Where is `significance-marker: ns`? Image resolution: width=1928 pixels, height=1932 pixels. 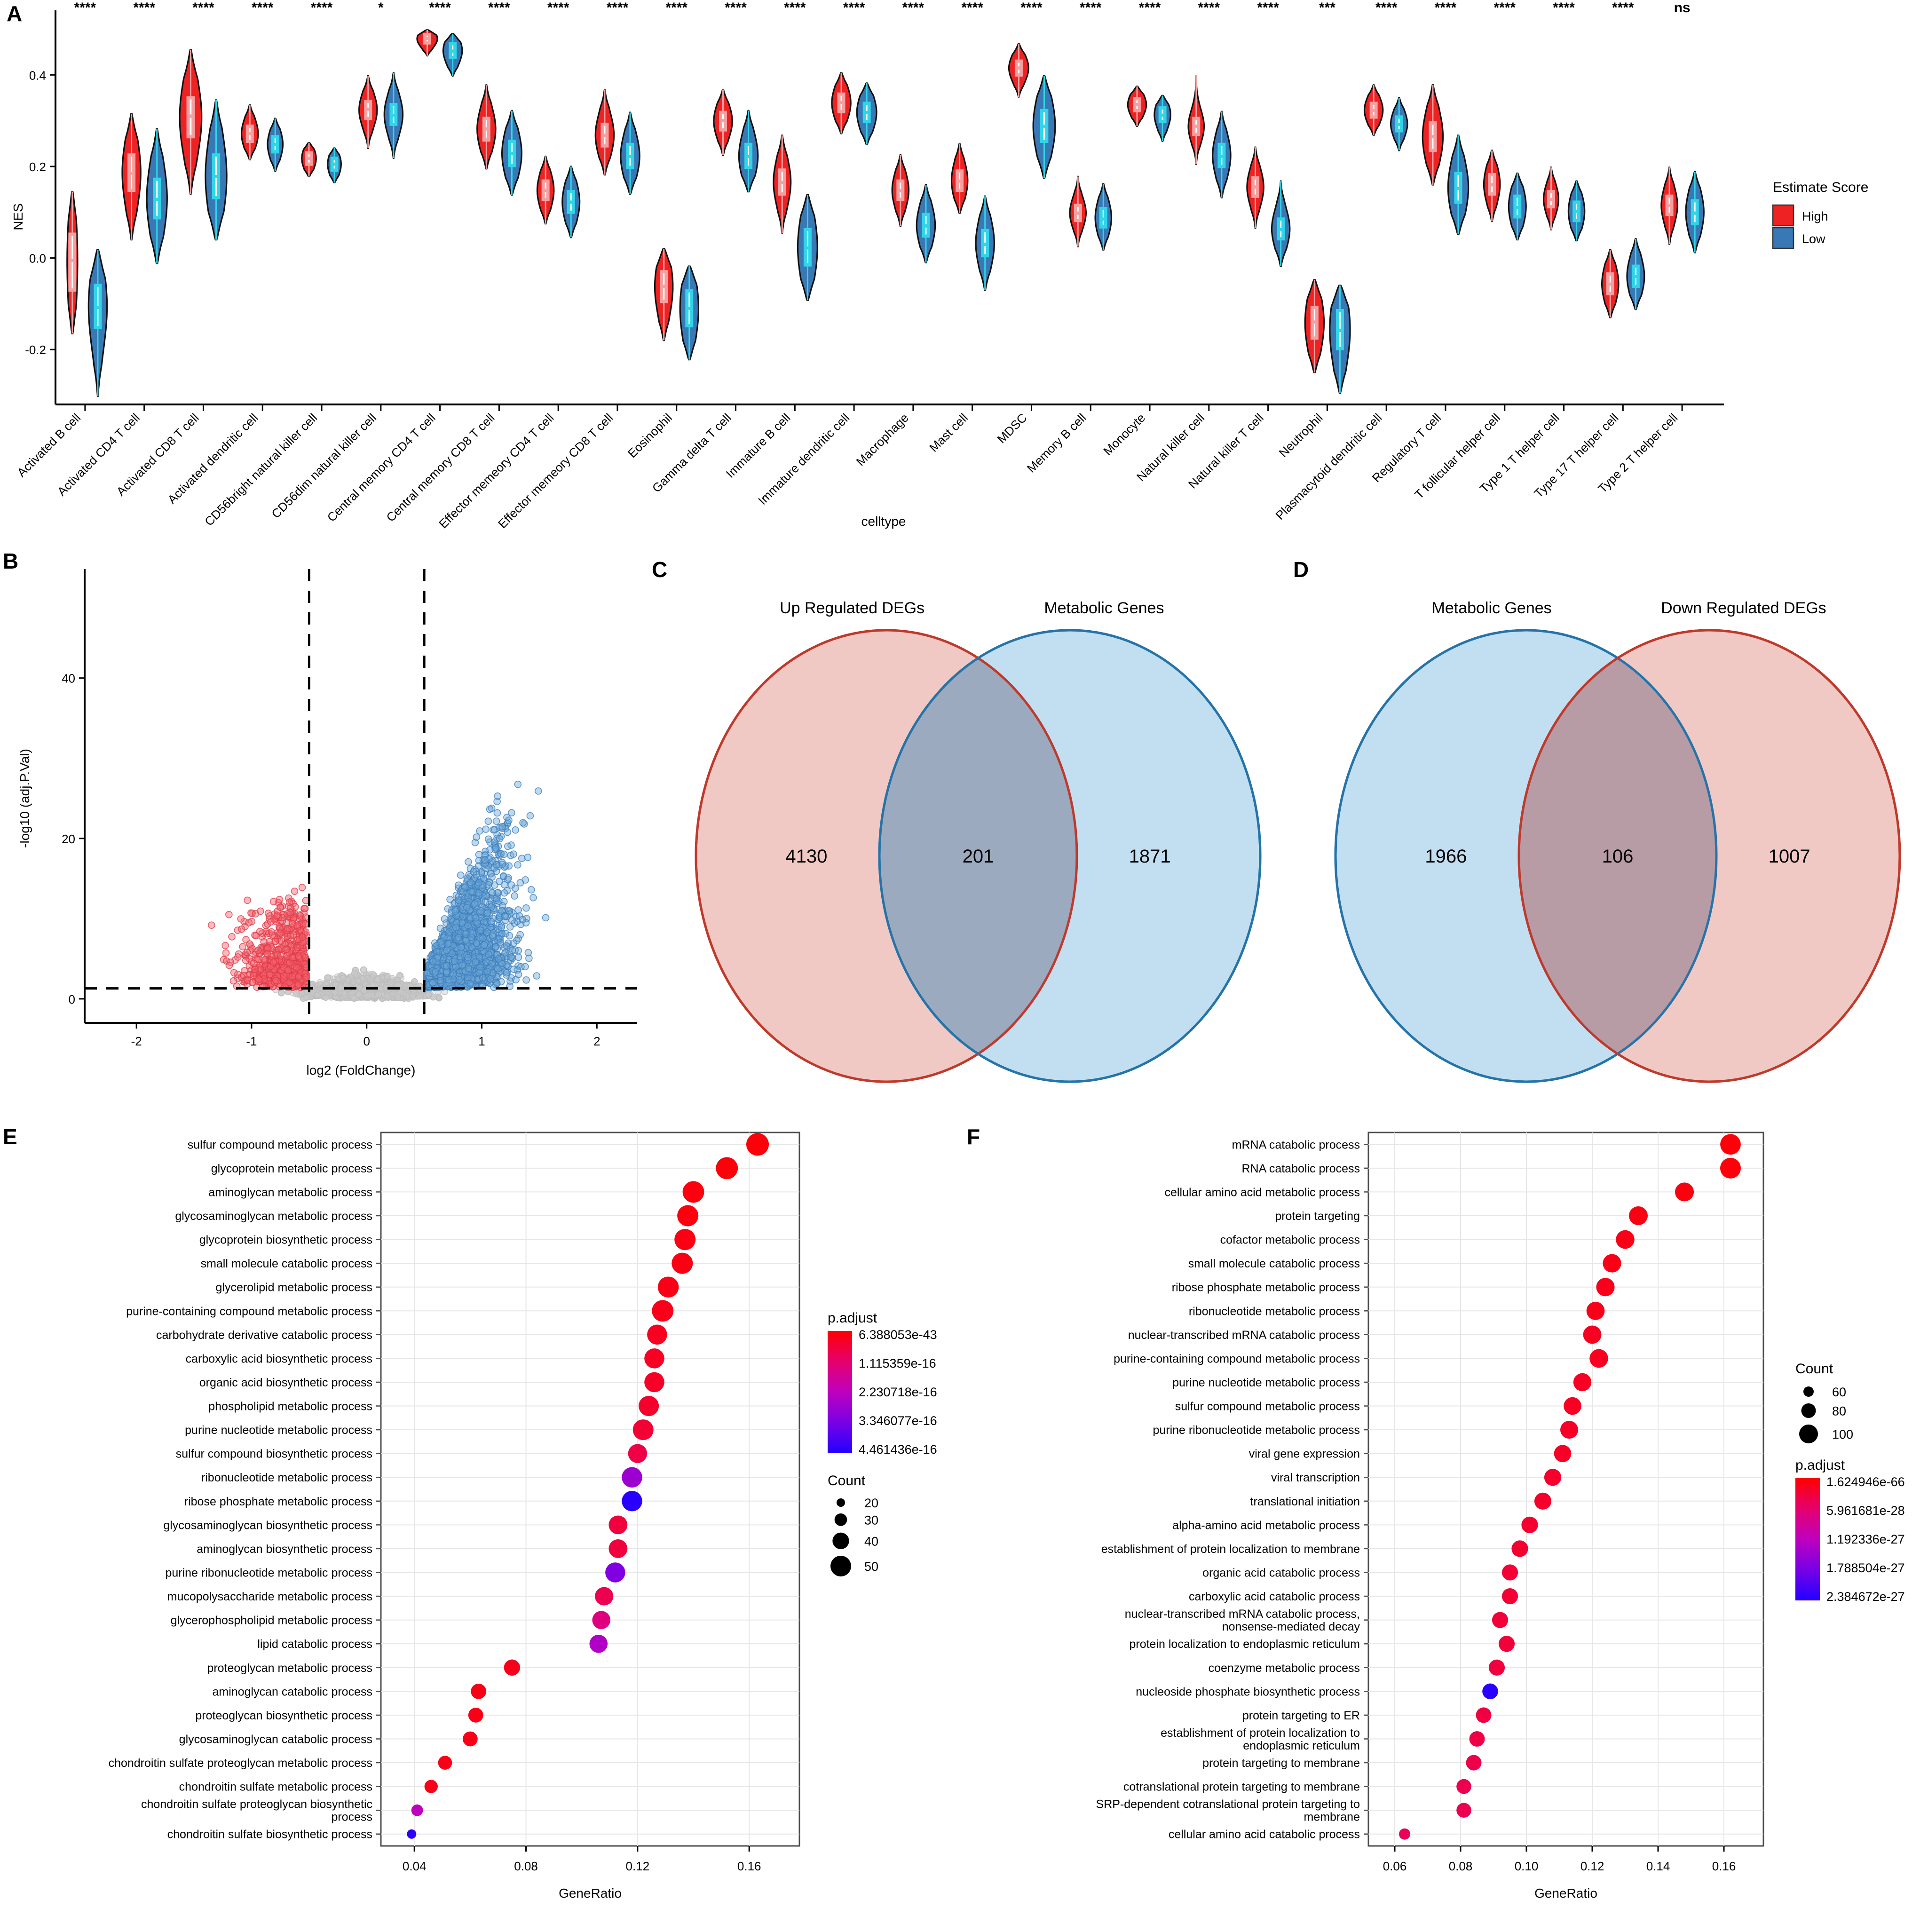
significance-marker: ns is located at coordinates (1682, 8).